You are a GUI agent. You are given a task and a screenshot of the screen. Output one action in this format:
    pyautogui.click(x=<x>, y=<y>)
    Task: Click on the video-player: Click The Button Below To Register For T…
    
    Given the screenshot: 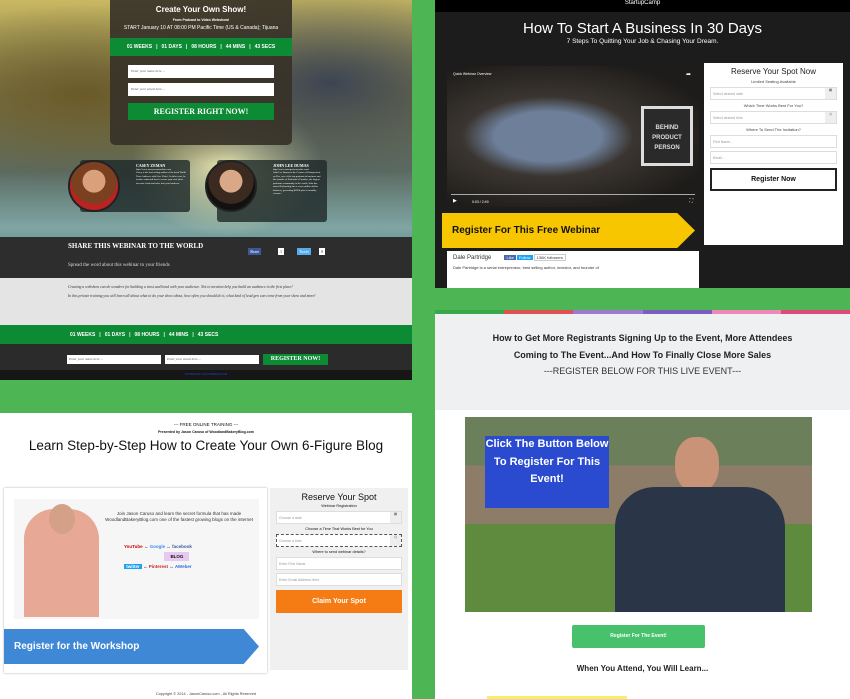 What is the action you would take?
    pyautogui.click(x=638, y=514)
    